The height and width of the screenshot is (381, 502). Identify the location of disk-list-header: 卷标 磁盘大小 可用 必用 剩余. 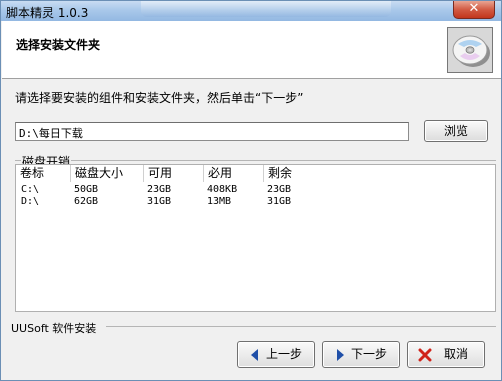
(255, 173).